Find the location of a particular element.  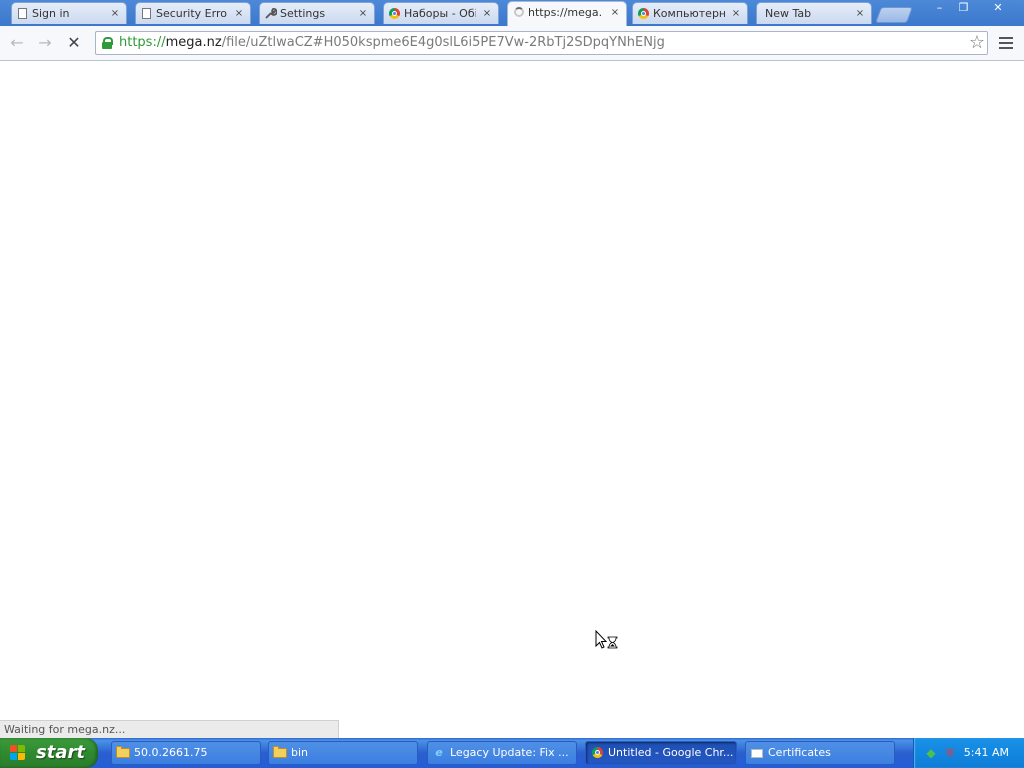

stop-button: ✕ is located at coordinates (74, 43).